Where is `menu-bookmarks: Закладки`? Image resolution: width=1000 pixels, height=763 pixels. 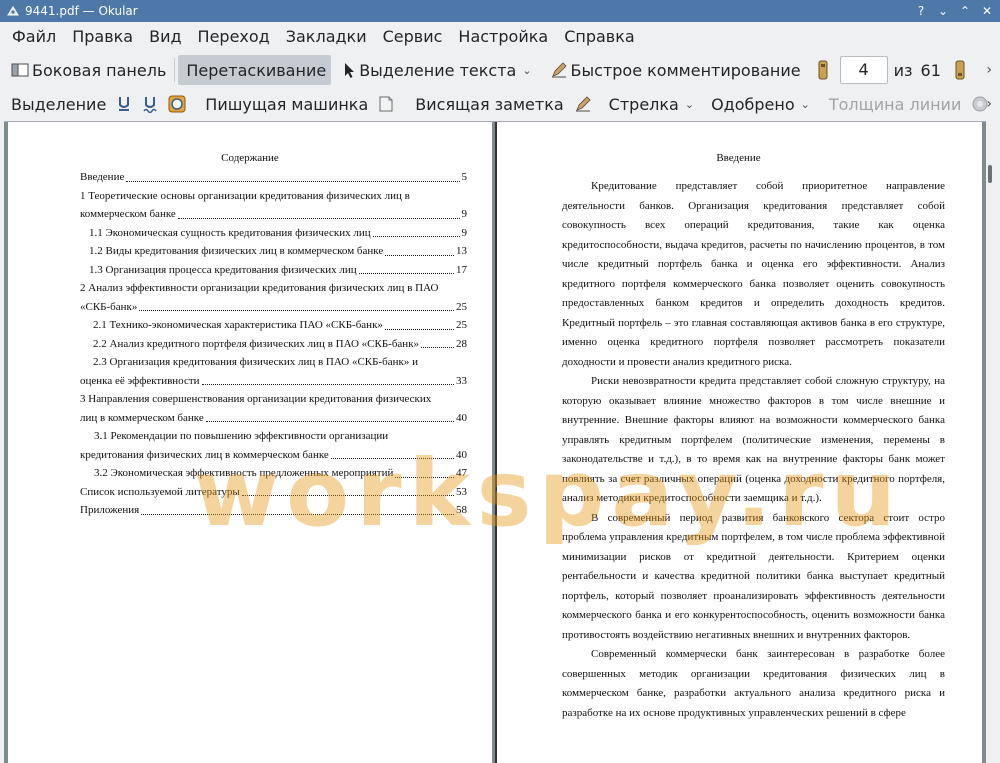 menu-bookmarks: Закладки is located at coordinates (326, 37).